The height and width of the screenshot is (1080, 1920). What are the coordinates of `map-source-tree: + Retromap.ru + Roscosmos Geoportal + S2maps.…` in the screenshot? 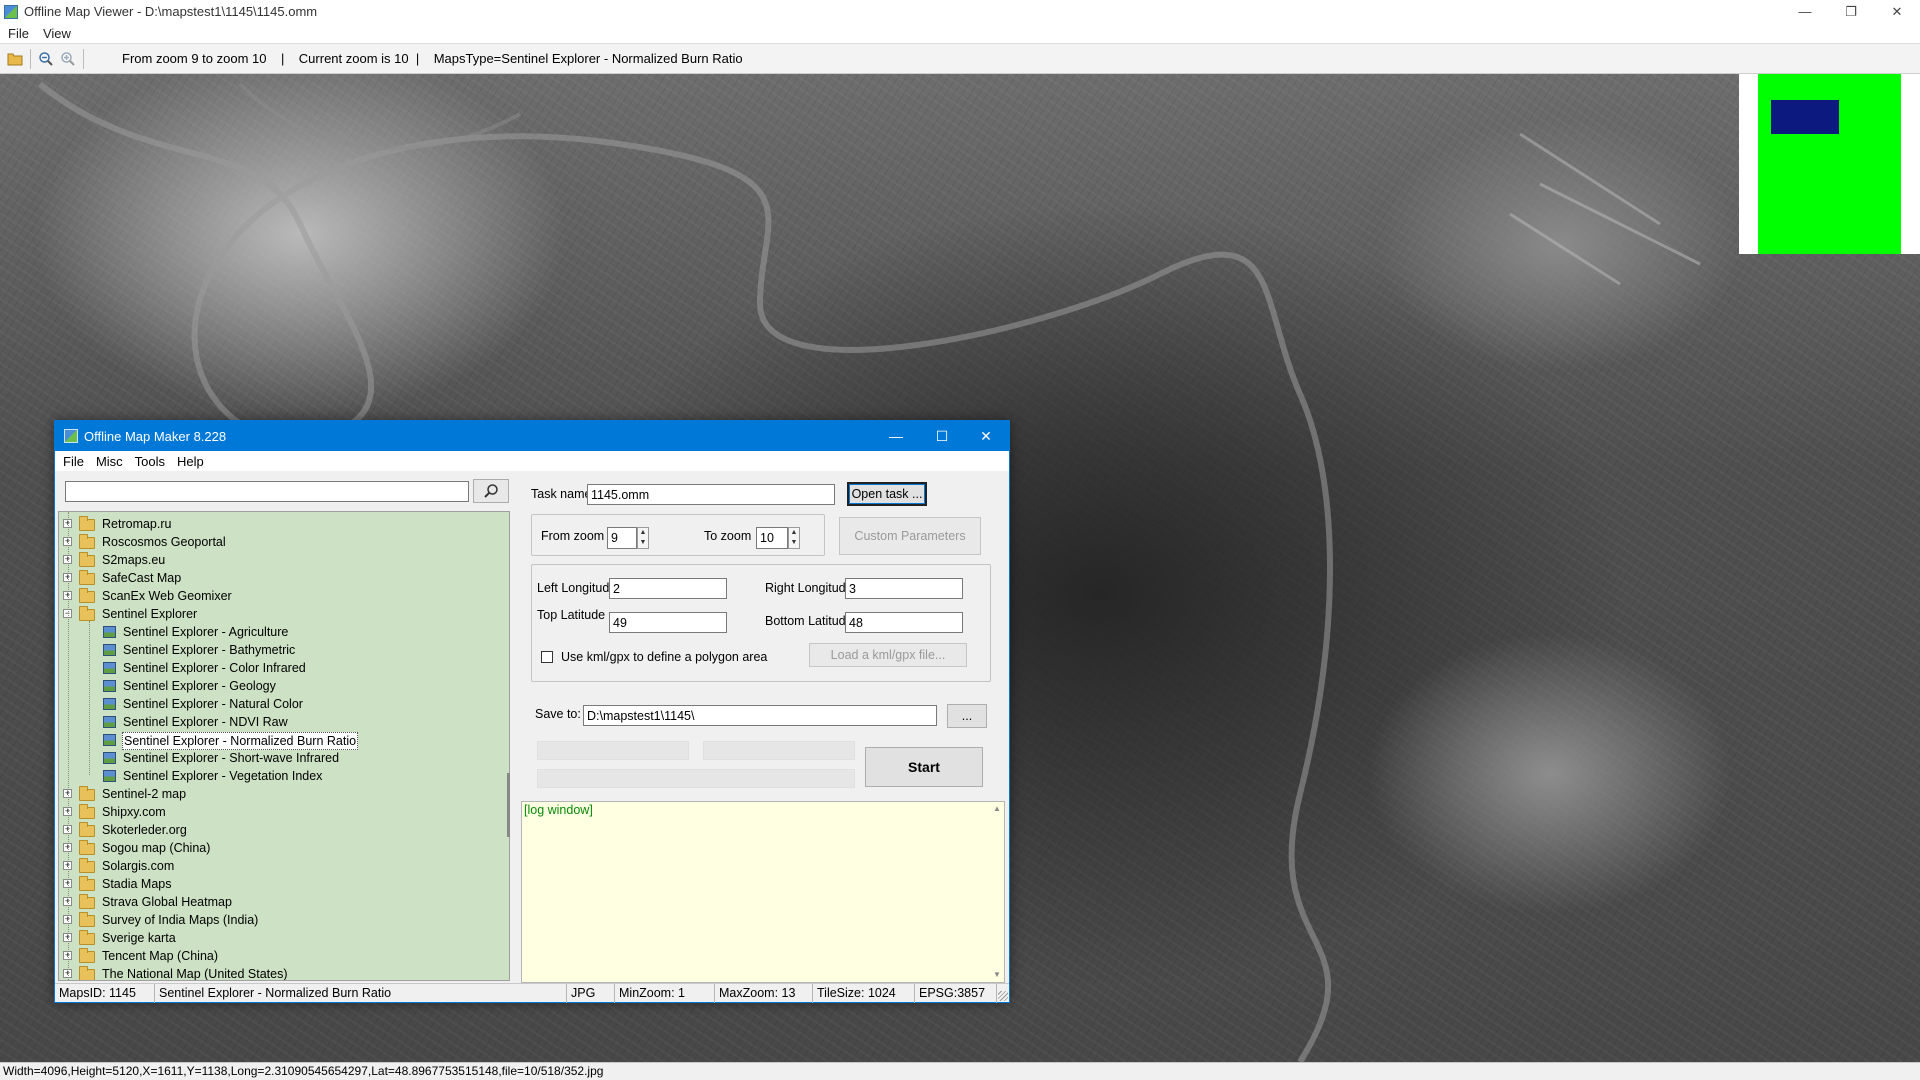 It's located at (284, 746).